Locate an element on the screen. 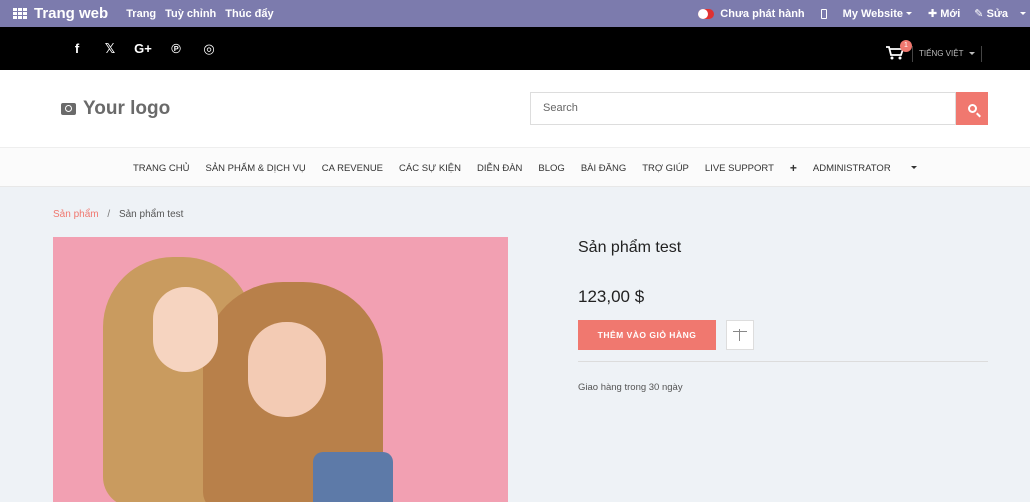 Image resolution: width=1030 pixels, height=502 pixels. product-title: Sản phẩm test is located at coordinates (630, 247).